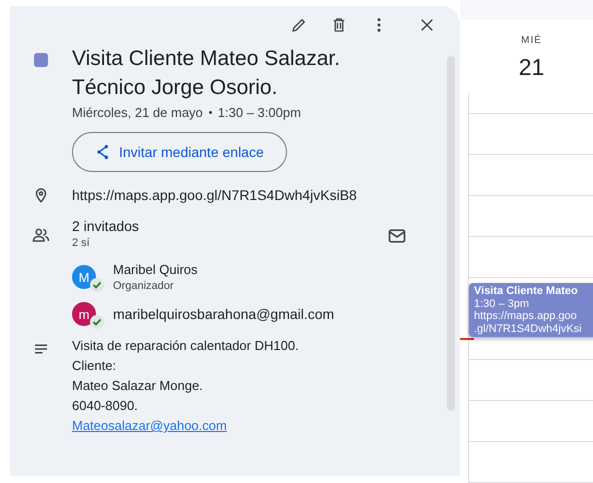 This screenshot has width=593, height=483. I want to click on avatar: M, so click(84, 277).